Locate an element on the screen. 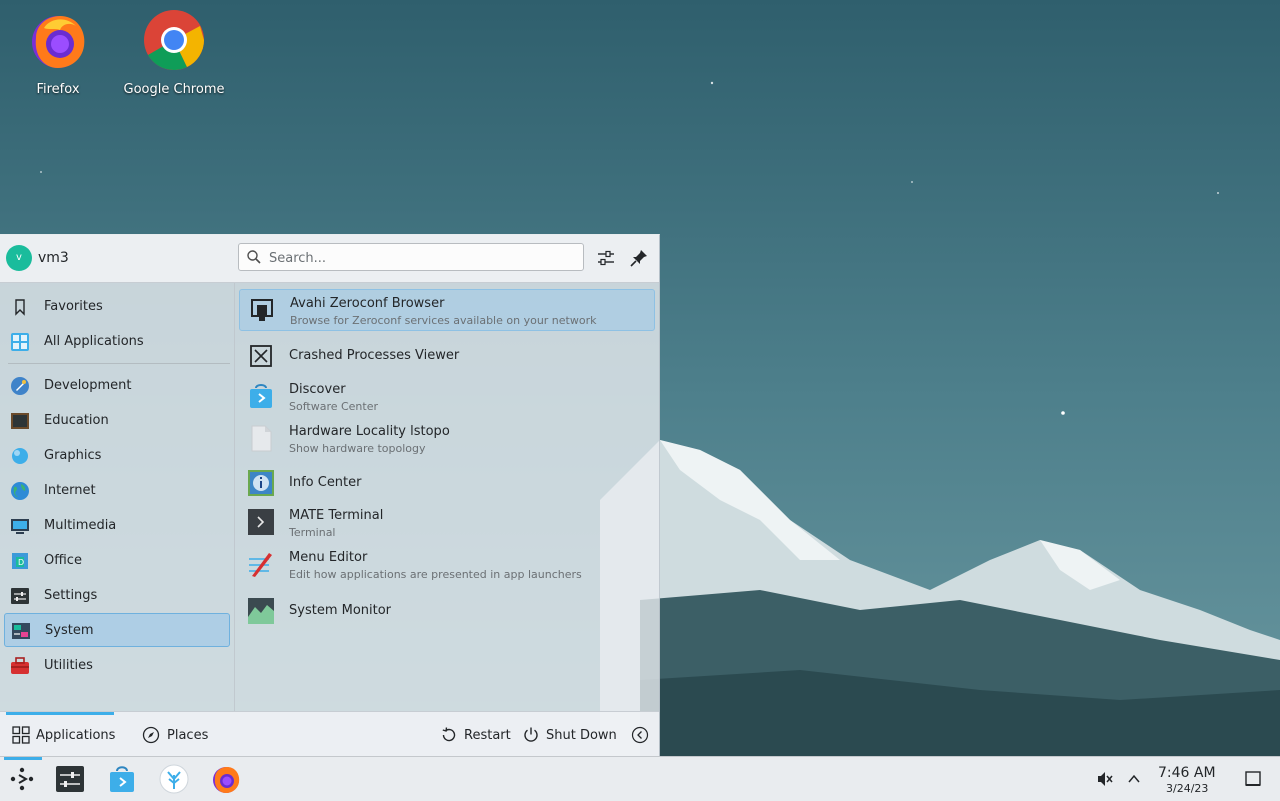  clock-date: 3/24/23 is located at coordinates (1187, 788).